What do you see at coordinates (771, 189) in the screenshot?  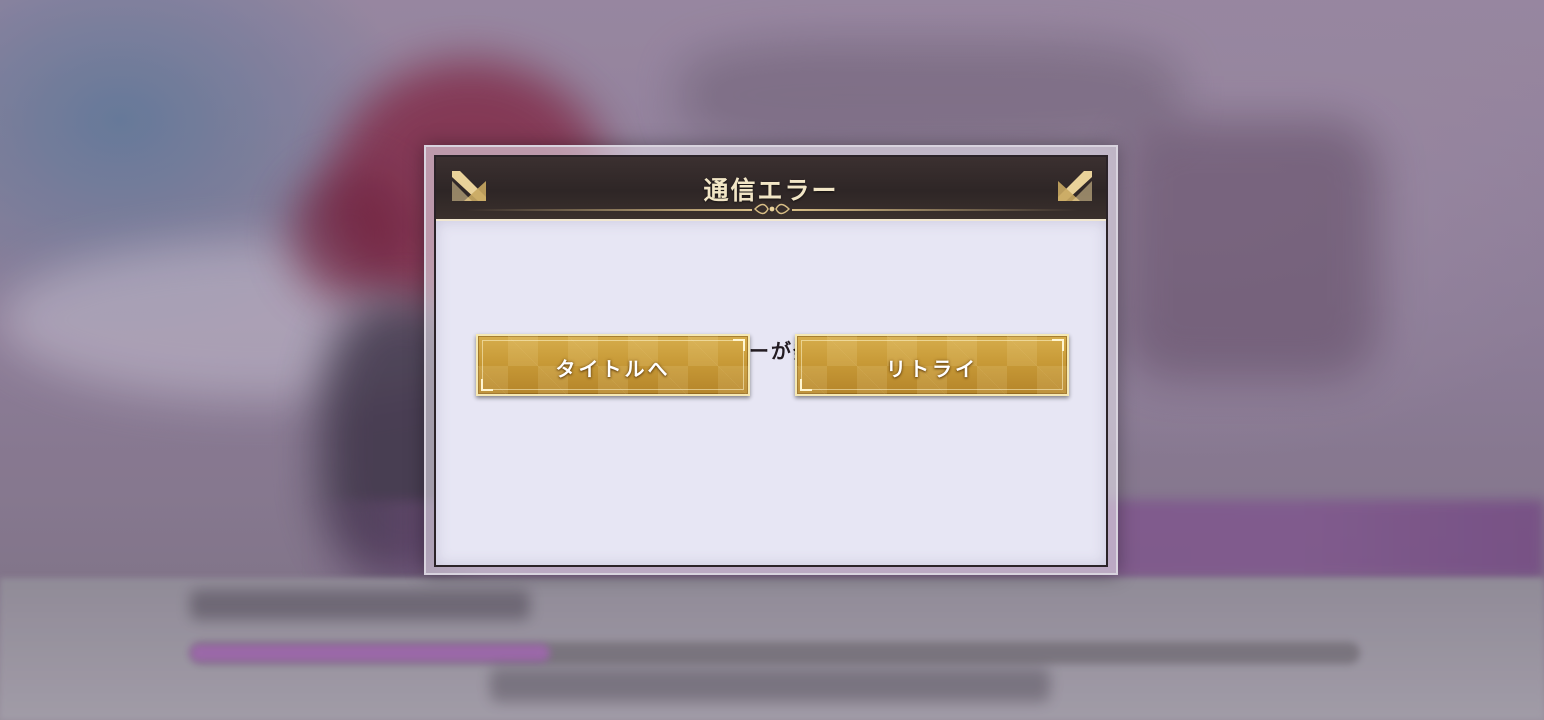 I see `dialog-header: 通信エラー` at bounding box center [771, 189].